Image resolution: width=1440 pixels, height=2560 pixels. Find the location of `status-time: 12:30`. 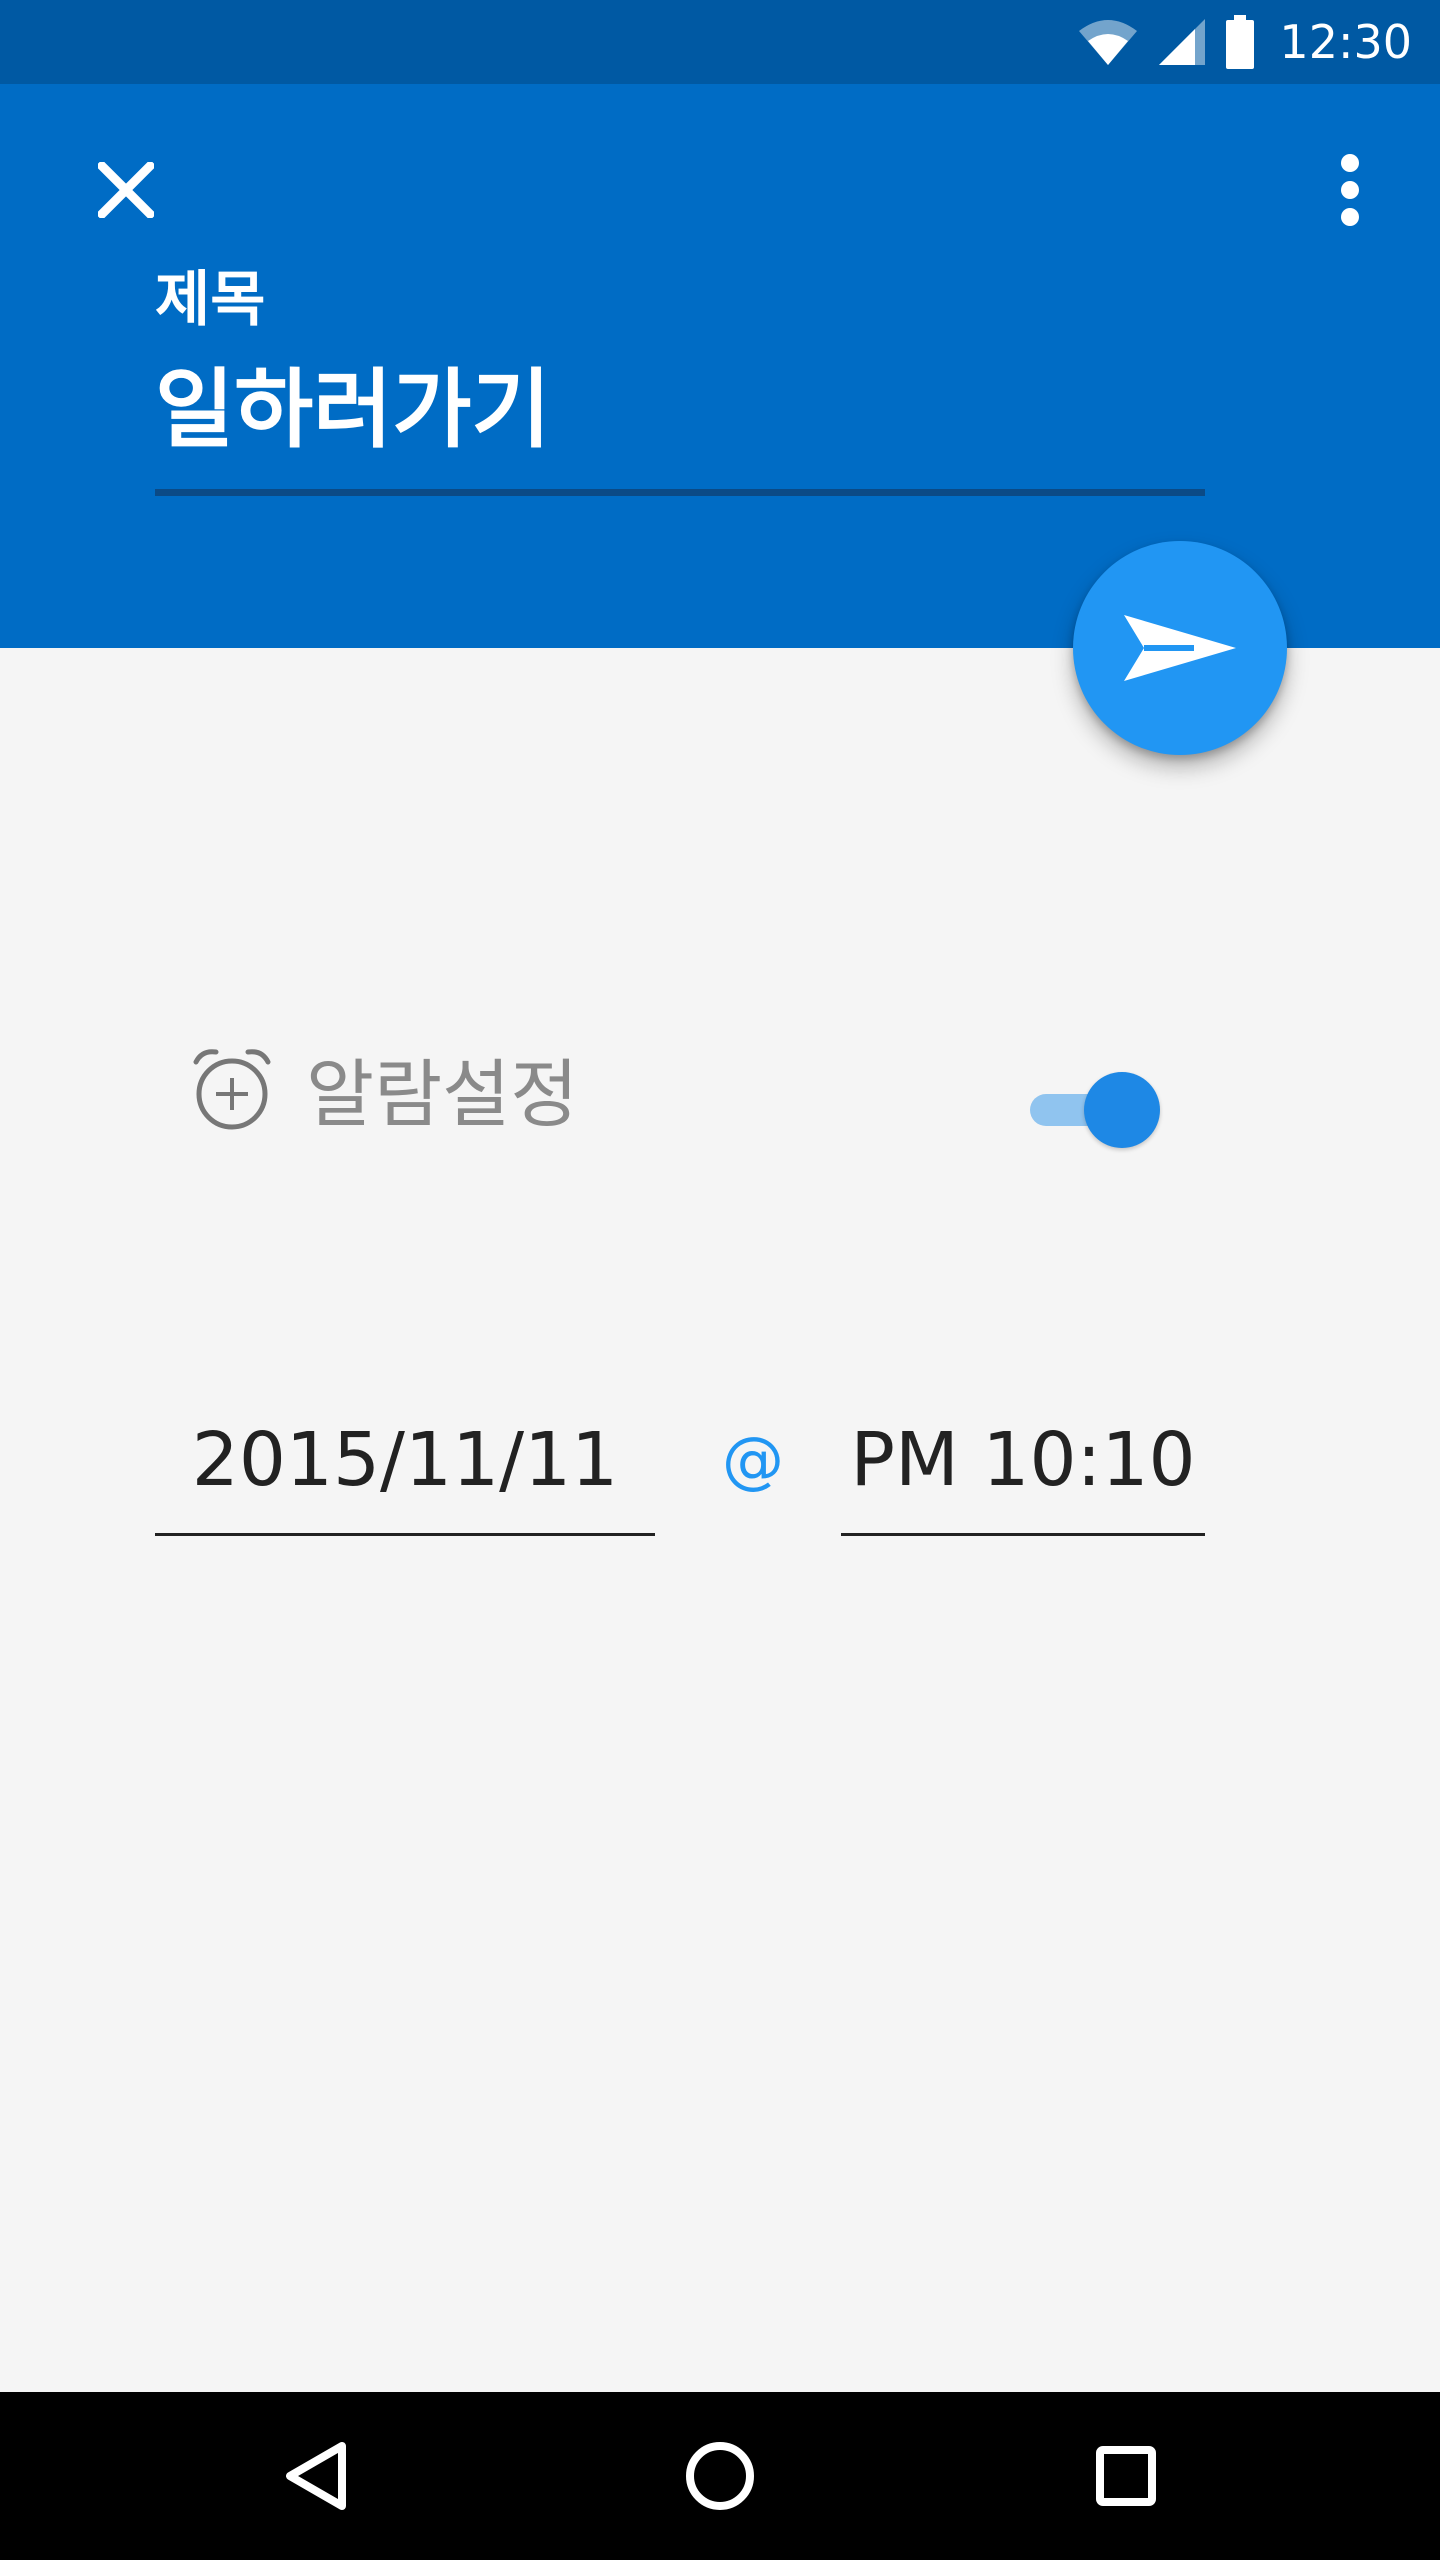

status-time: 12:30 is located at coordinates (1345, 42).